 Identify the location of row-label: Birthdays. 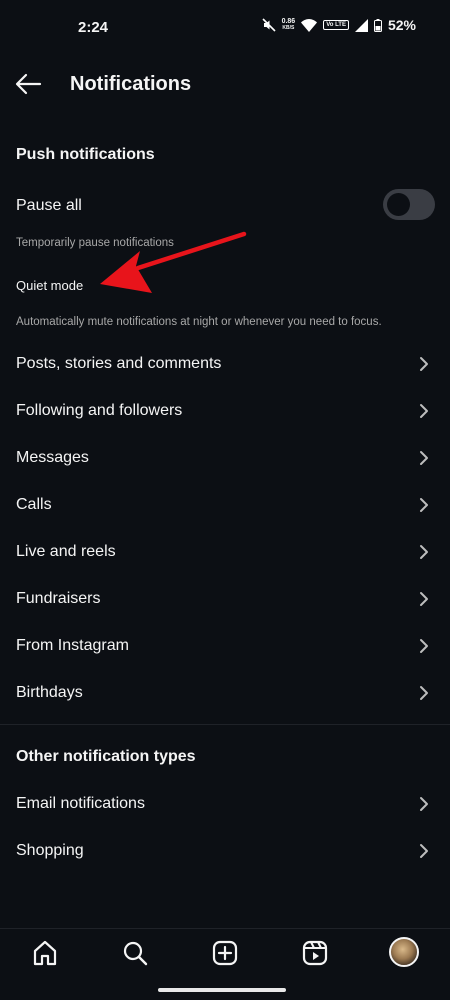
(49, 692).